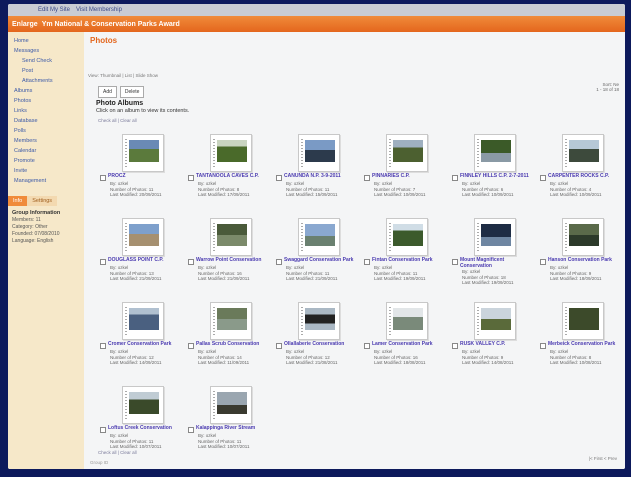 Image resolution: width=631 pixels, height=477 pixels. I want to click on sidebar-item: Database, so click(46, 121).